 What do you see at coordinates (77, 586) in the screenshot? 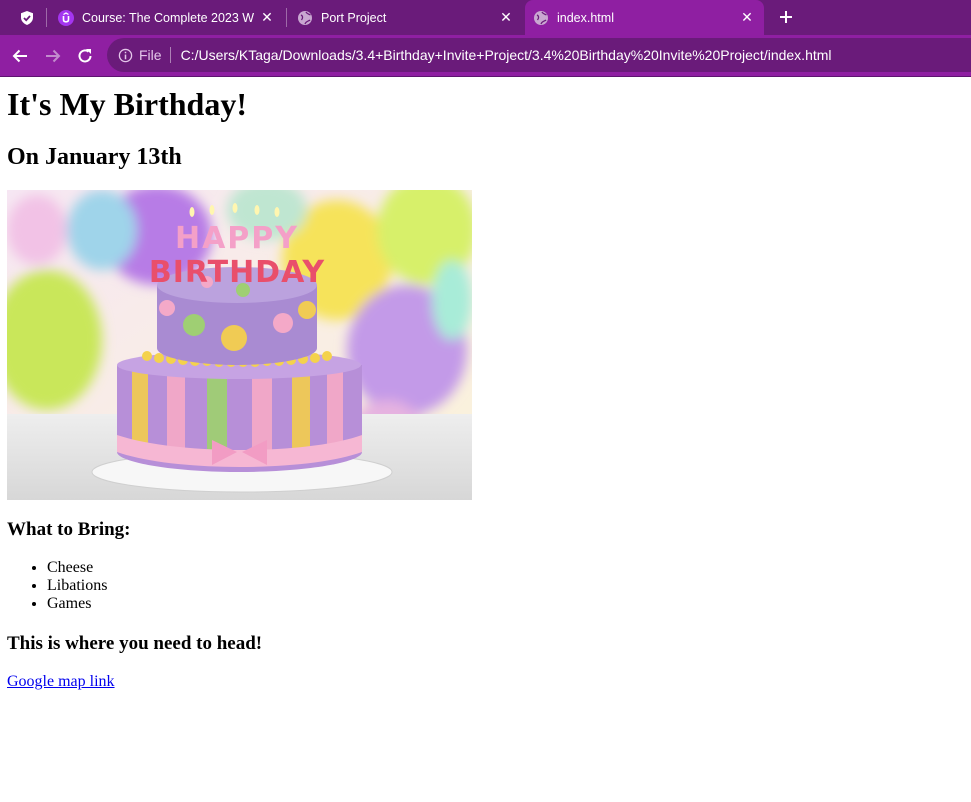
I see `list-item: Libations` at bounding box center [77, 586].